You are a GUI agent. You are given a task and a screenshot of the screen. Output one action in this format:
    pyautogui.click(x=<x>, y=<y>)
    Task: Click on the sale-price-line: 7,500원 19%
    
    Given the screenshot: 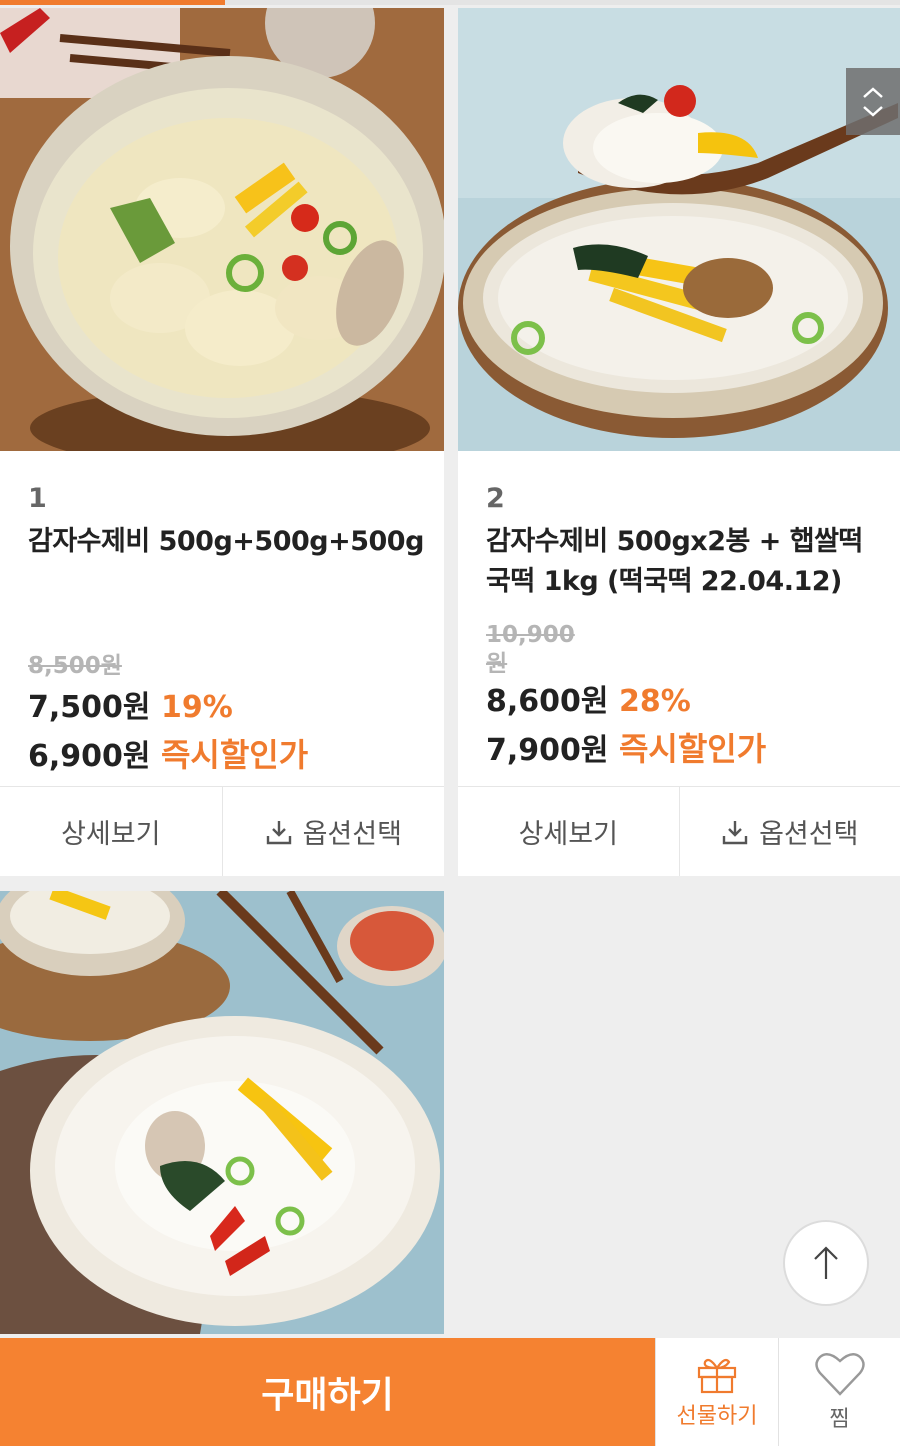 What is the action you would take?
    pyautogui.click(x=226, y=704)
    